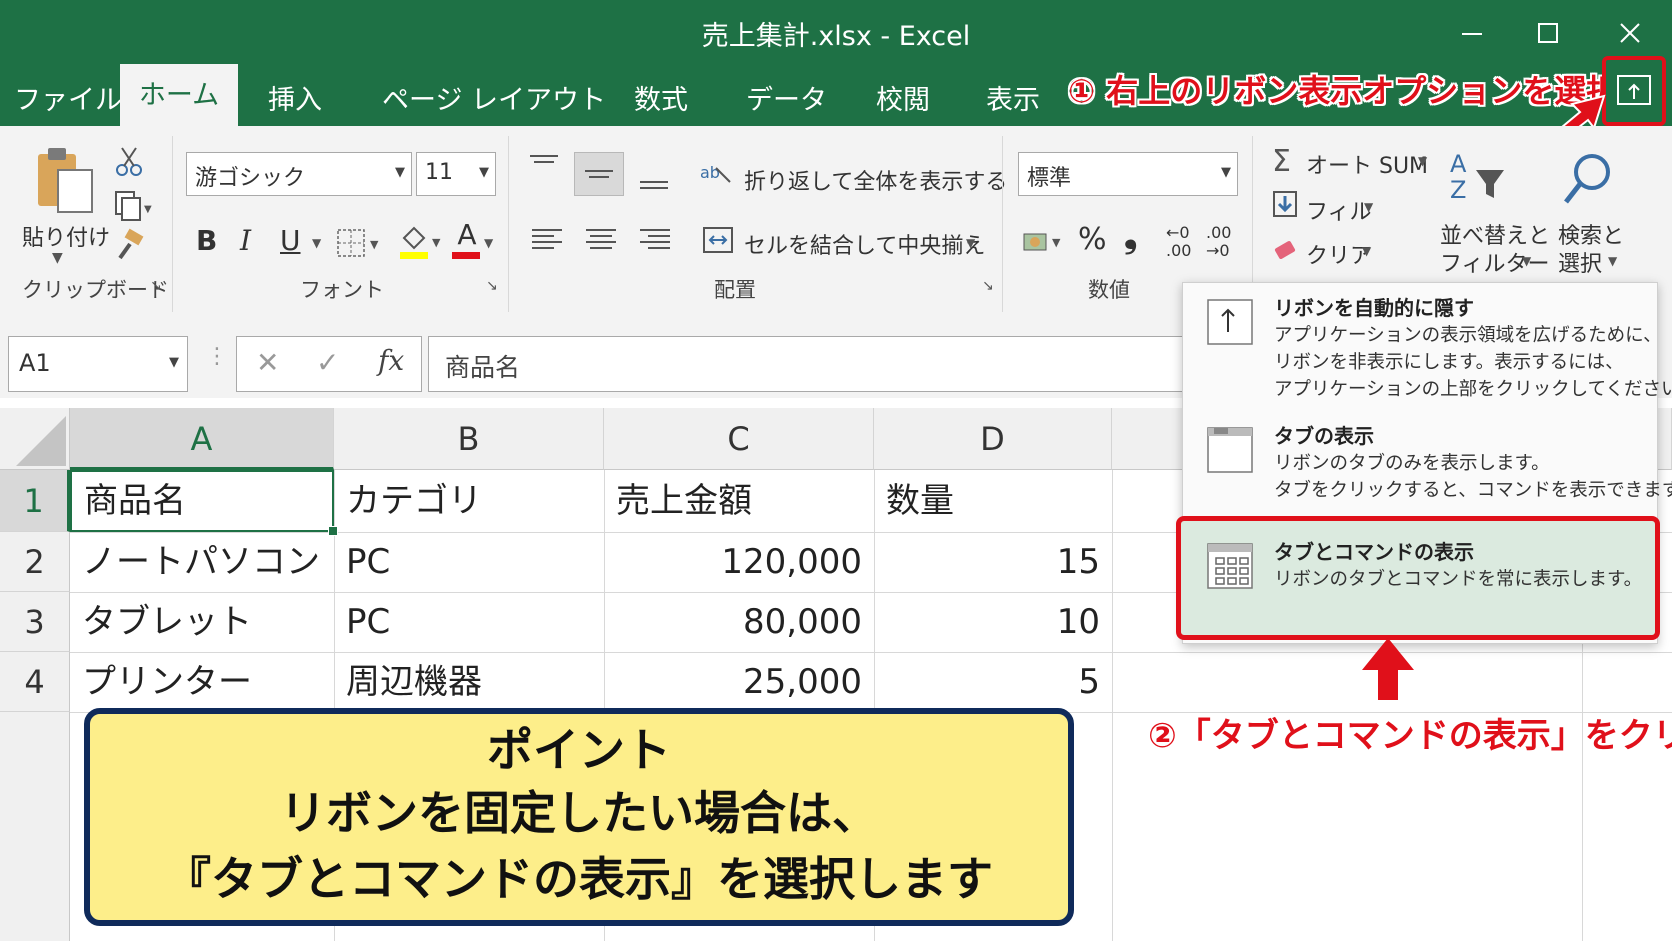  I want to click on menu-item-show-tabs-commands-desc-1: リボンのタブとコマンドを常に表示します。, so click(1458, 579).